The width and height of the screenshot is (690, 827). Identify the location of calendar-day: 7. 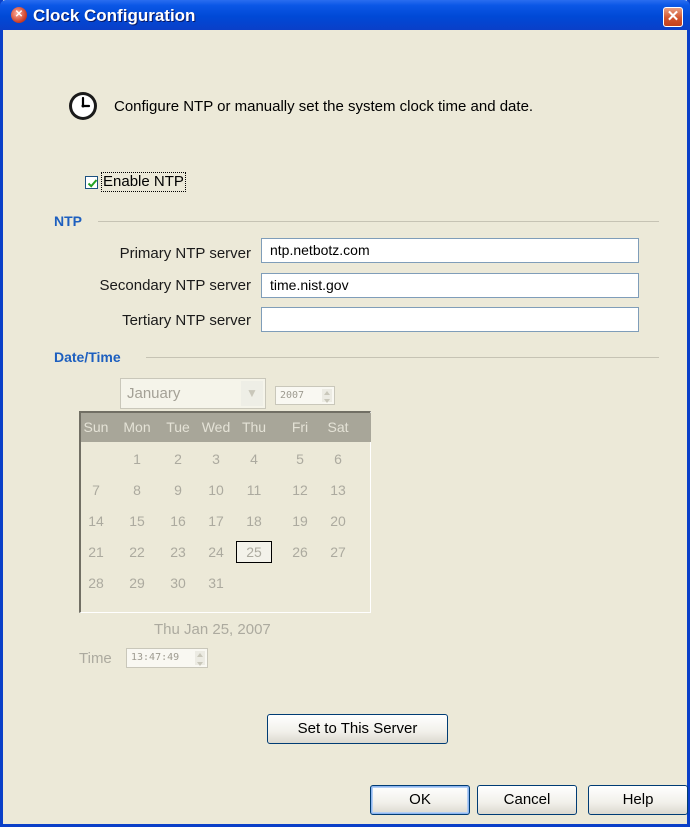
(96, 490).